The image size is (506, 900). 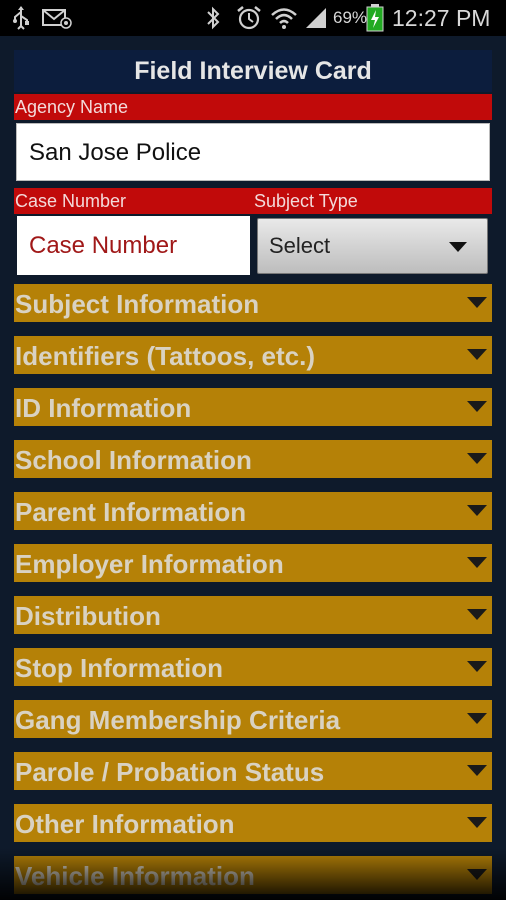 I want to click on section-distribution: Distribution, so click(x=253, y=615).